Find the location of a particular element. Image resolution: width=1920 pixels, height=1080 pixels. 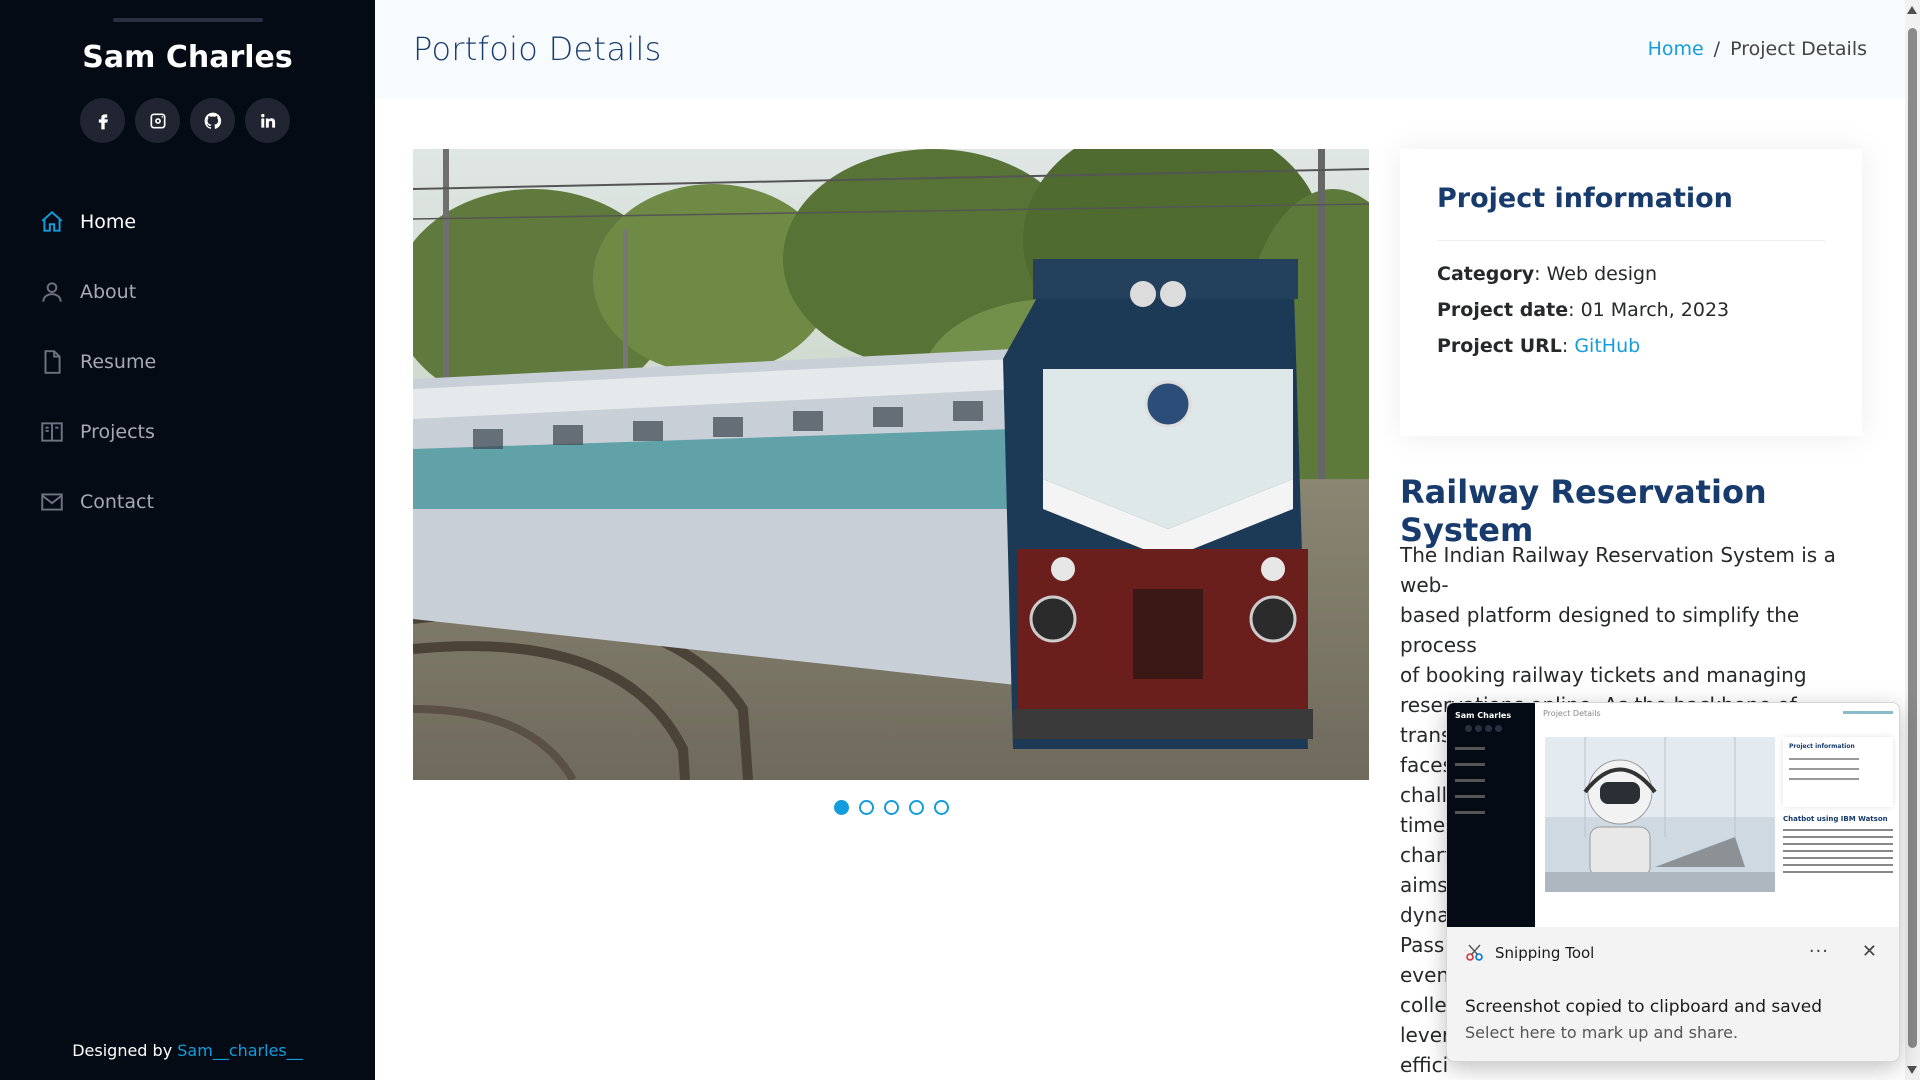

nav-item-resume: Resume is located at coordinates (97, 362).